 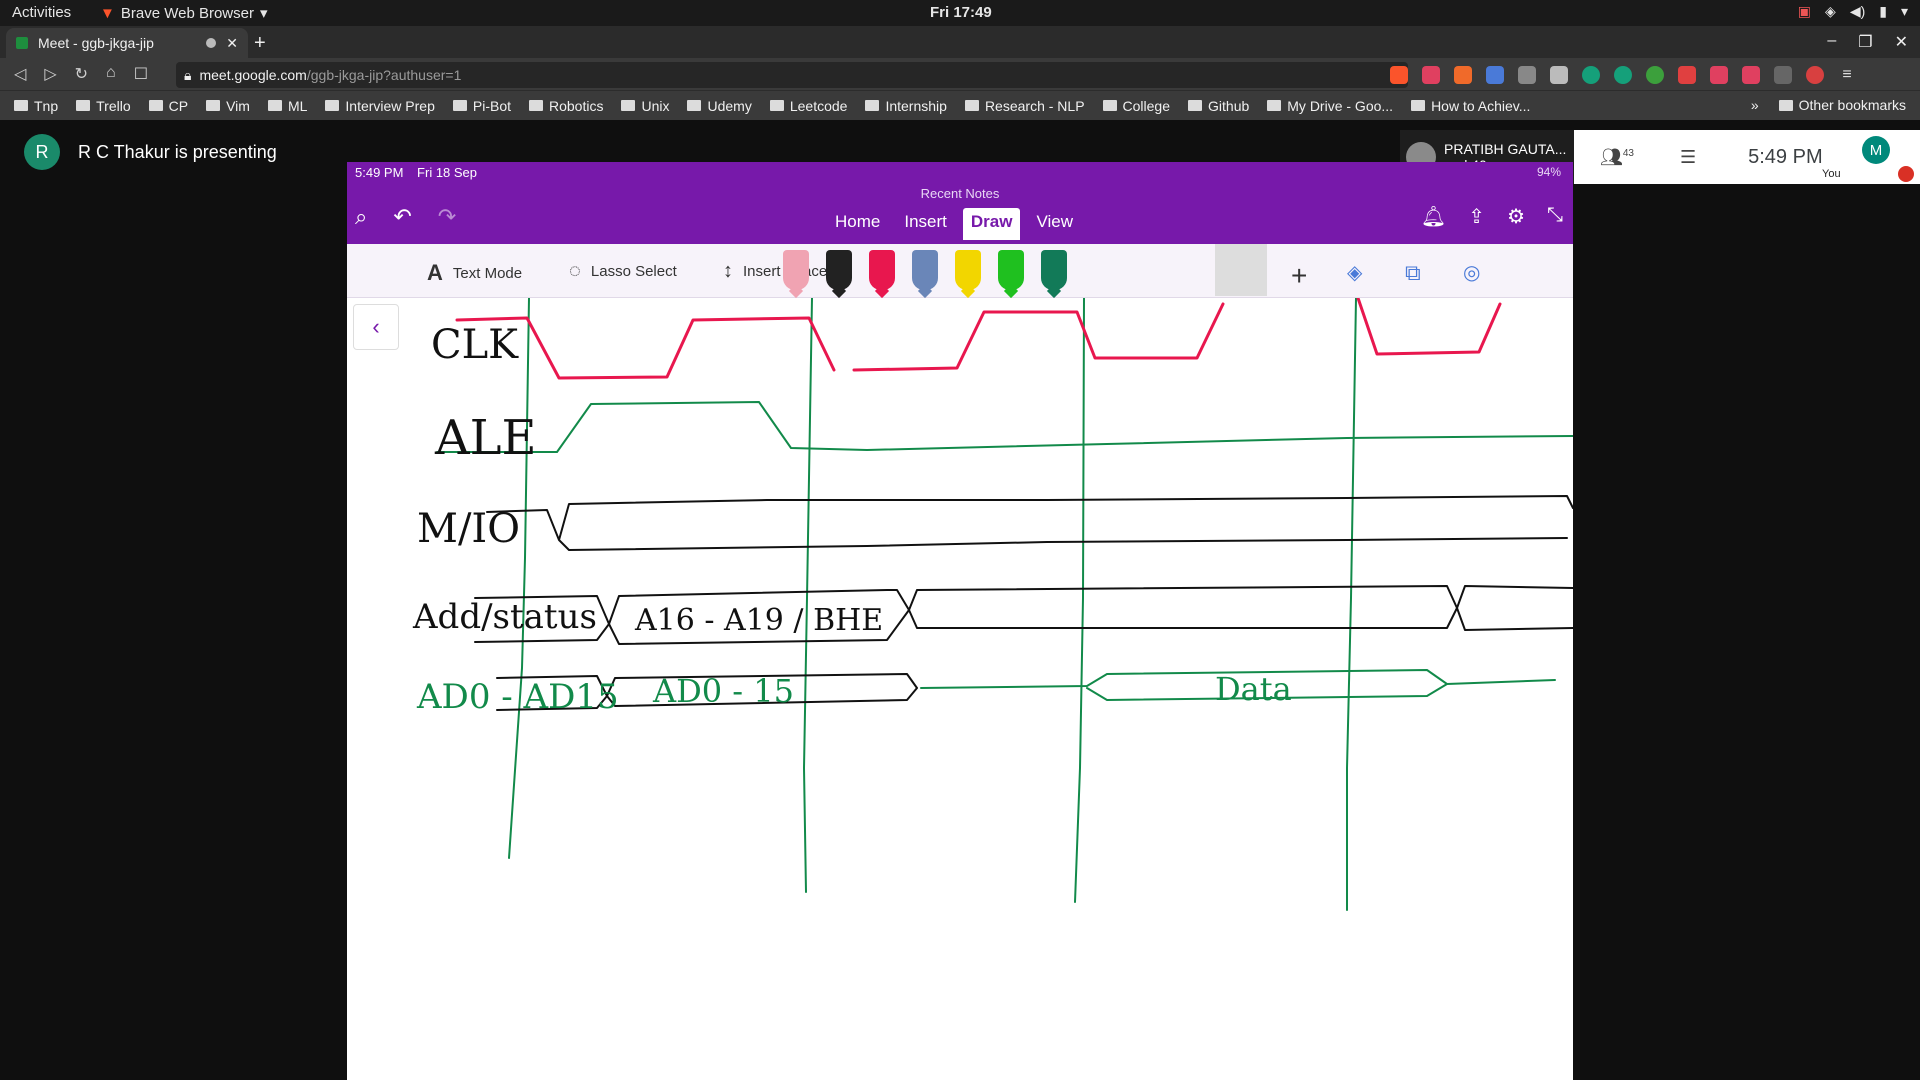 What do you see at coordinates (50, 74) in the screenshot?
I see `forward-icon: ▷` at bounding box center [50, 74].